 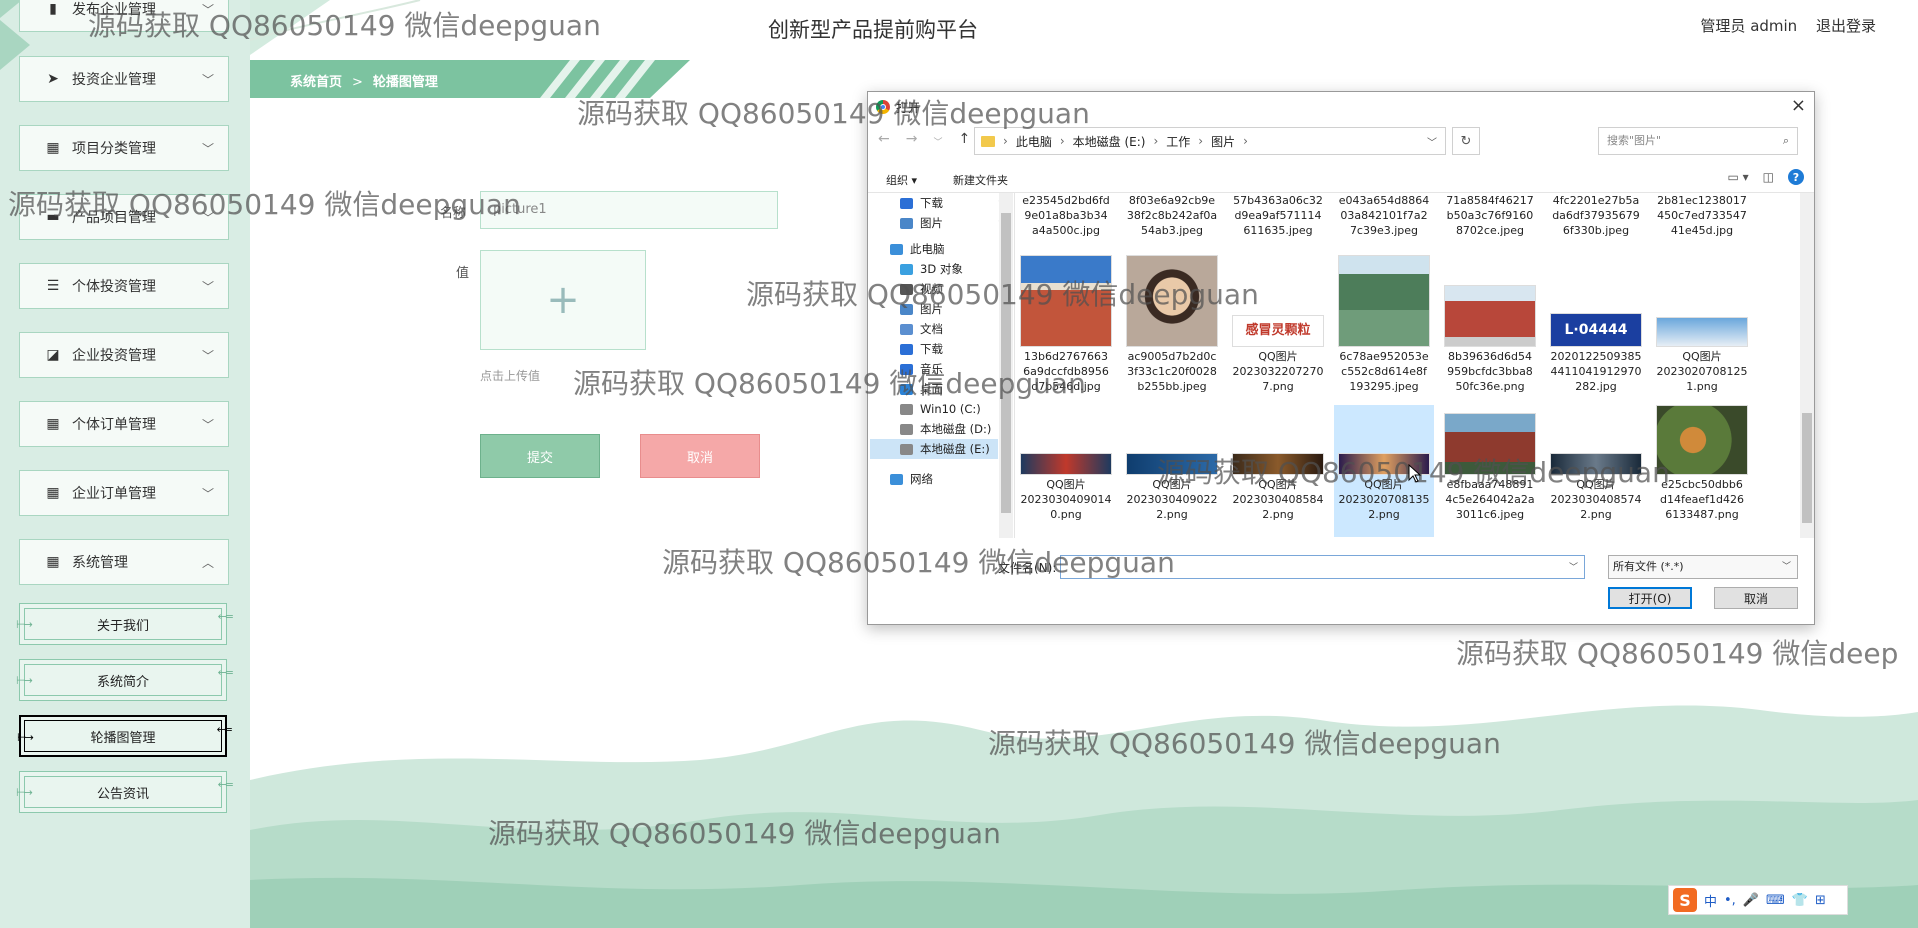 What do you see at coordinates (1172, 371) in the screenshot?
I see `file-name-line: 3f33c1c20f0028` at bounding box center [1172, 371].